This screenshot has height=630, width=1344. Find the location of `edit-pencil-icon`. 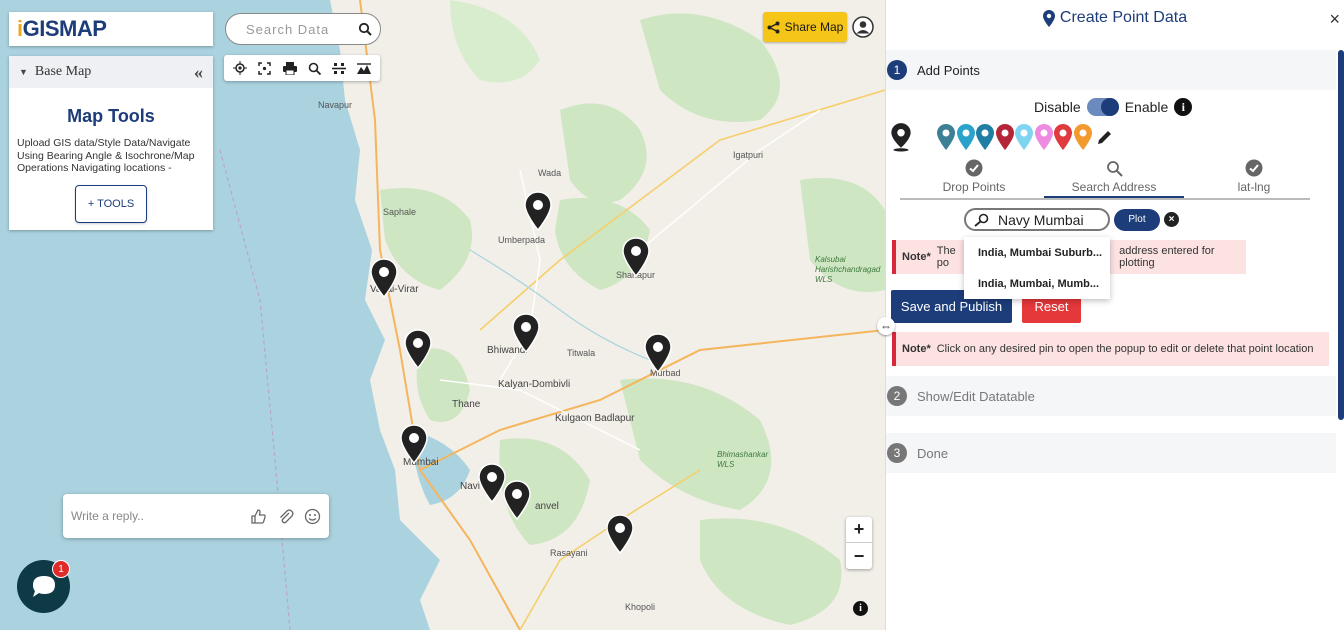

edit-pencil-icon is located at coordinates (1105, 137).